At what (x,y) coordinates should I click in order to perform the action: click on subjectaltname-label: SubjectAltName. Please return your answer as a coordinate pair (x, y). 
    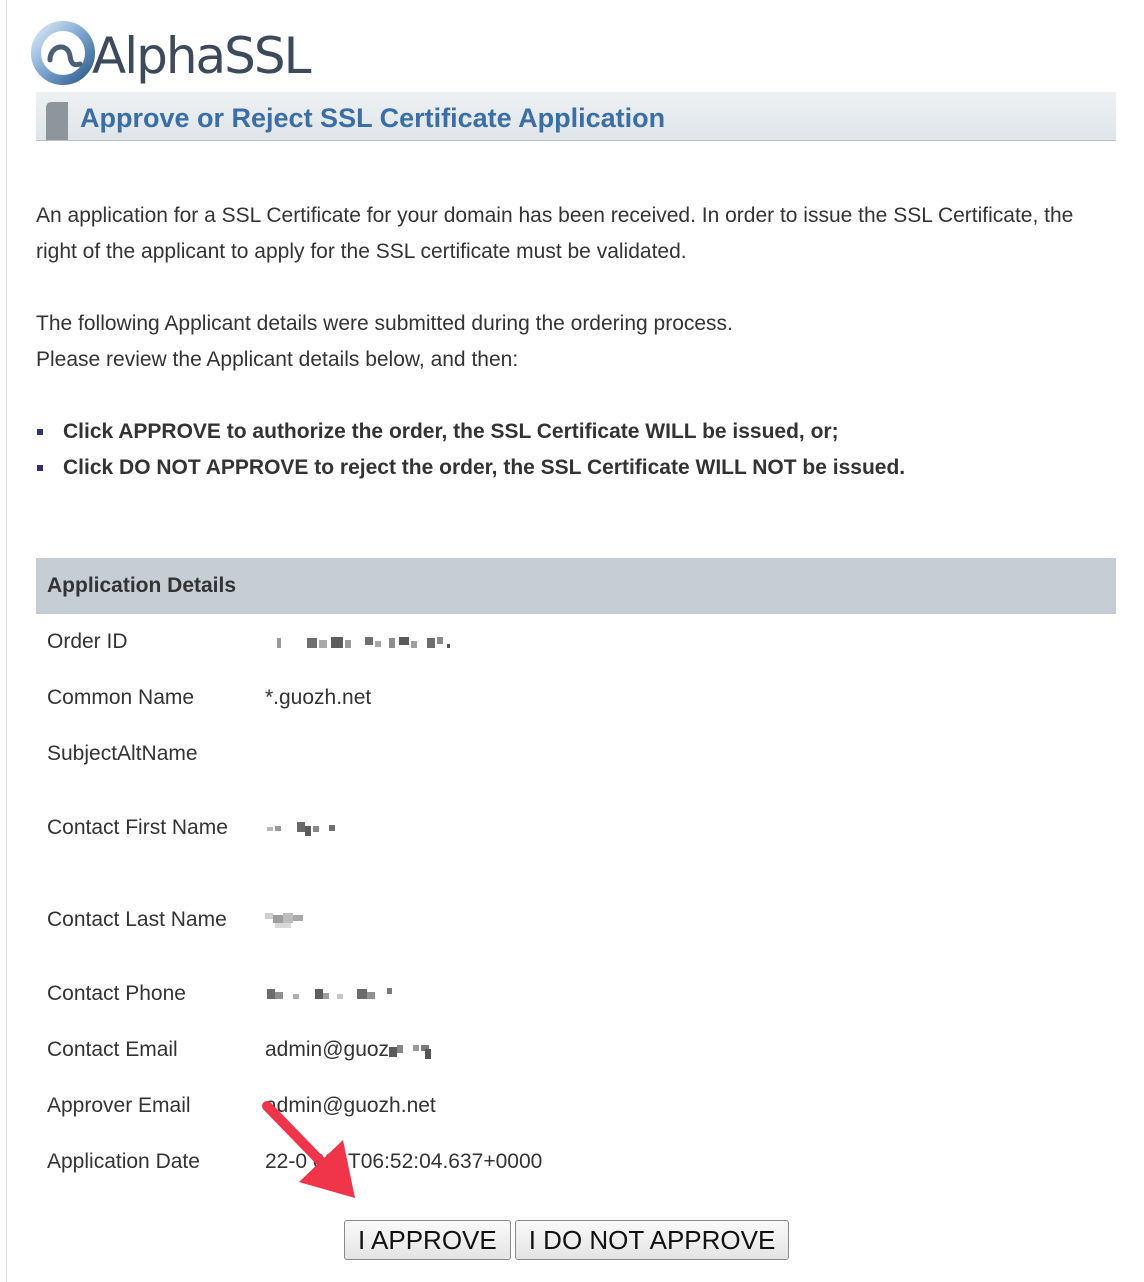
    Looking at the image, I should click on (122, 753).